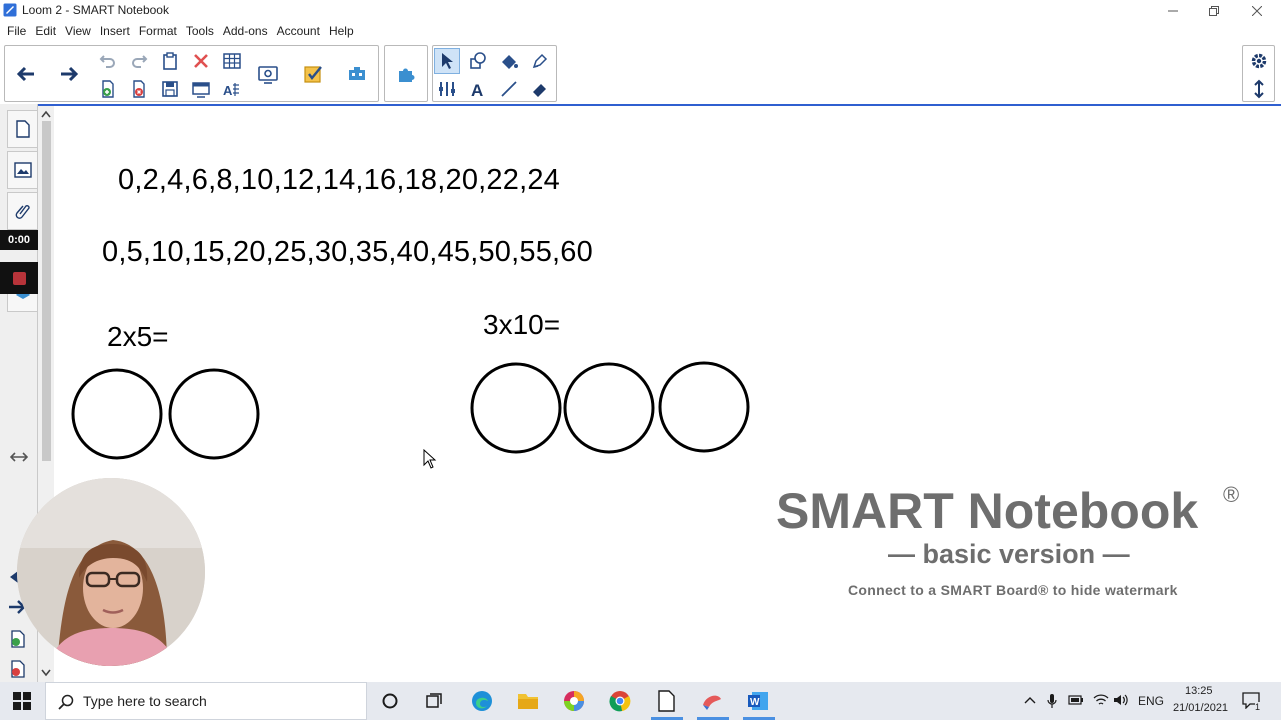 The width and height of the screenshot is (1281, 720). I want to click on delete-page-icon, so click(139, 89).